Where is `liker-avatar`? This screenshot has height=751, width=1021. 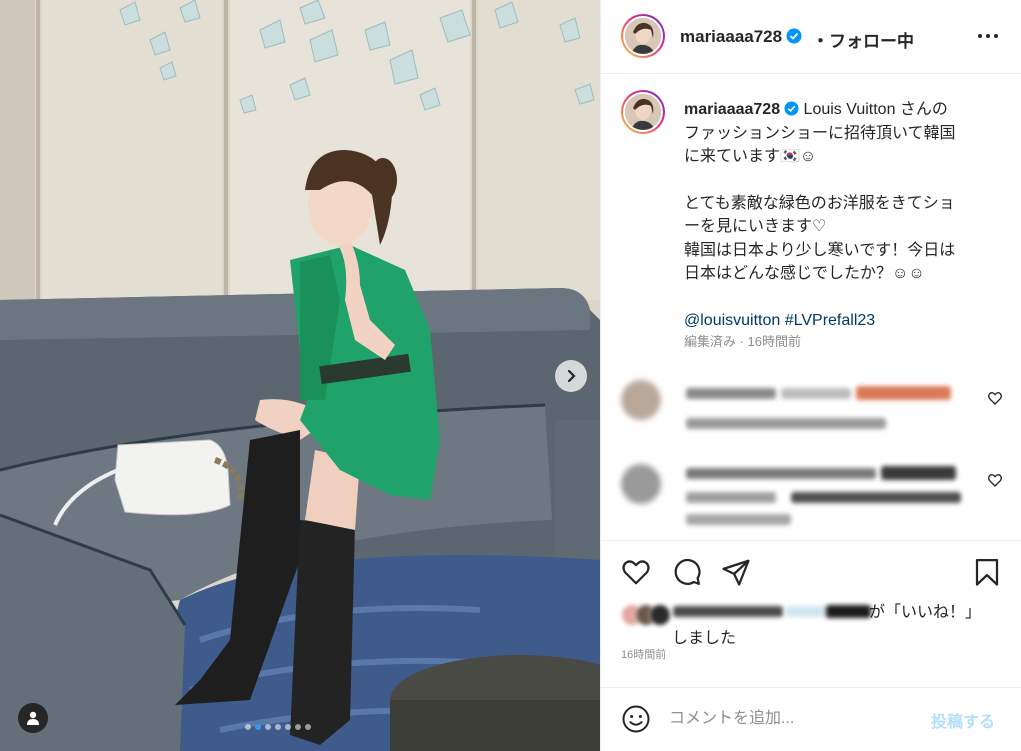 liker-avatar is located at coordinates (660, 615).